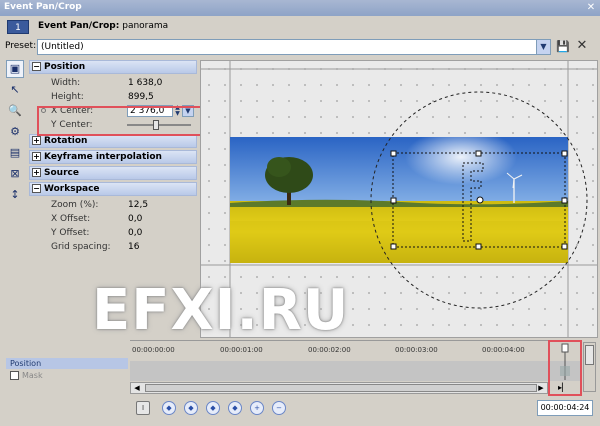  Describe the element at coordinates (66, 141) in the screenshot. I see `section-rotation-title: Rotation` at that location.